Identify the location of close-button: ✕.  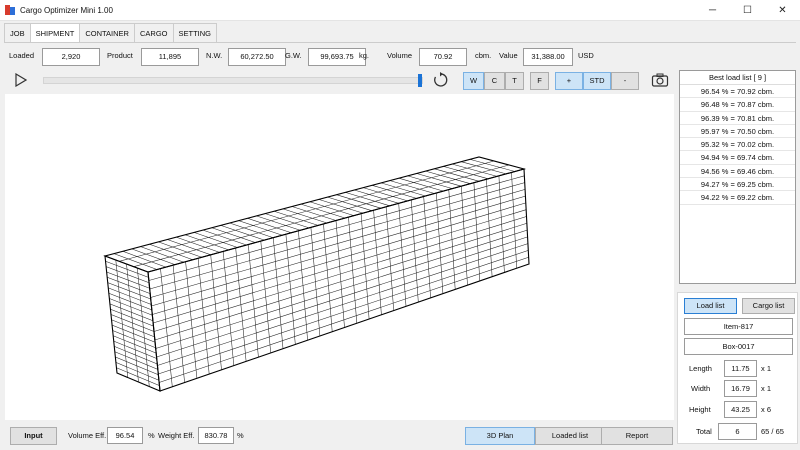
(782, 10).